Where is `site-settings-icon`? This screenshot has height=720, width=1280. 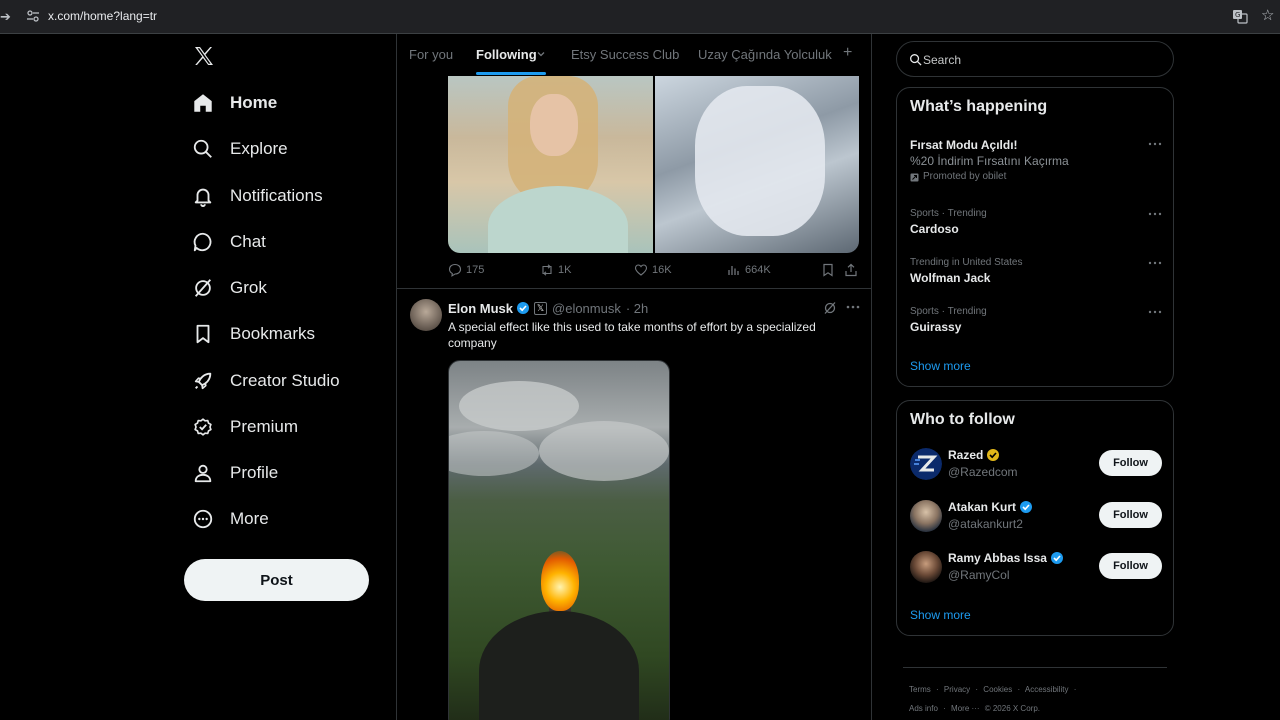
site-settings-icon is located at coordinates (33, 16).